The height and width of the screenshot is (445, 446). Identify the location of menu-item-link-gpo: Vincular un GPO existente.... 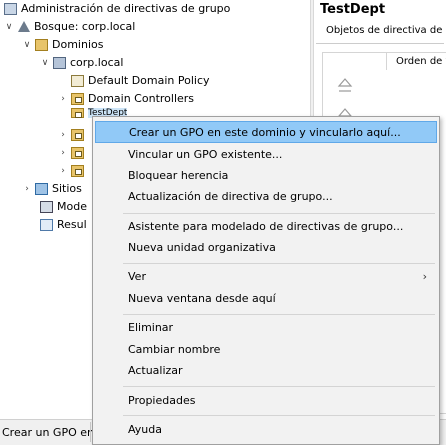
(266, 155).